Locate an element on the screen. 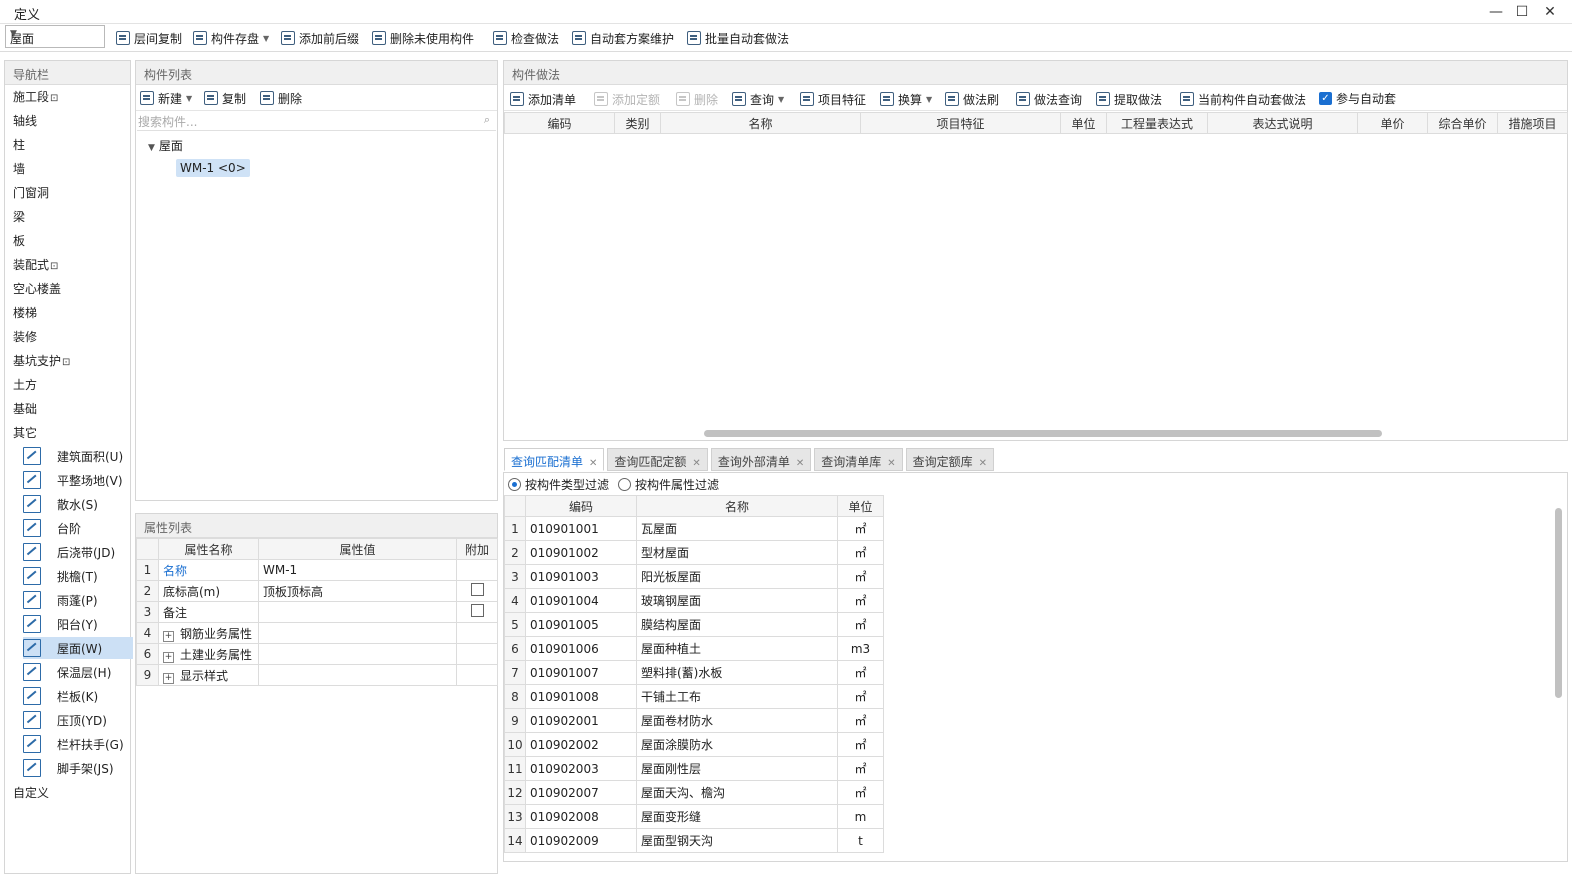 Image resolution: width=1572 pixels, height=878 pixels. nav-item: 装配式⊡ is located at coordinates (35, 265).